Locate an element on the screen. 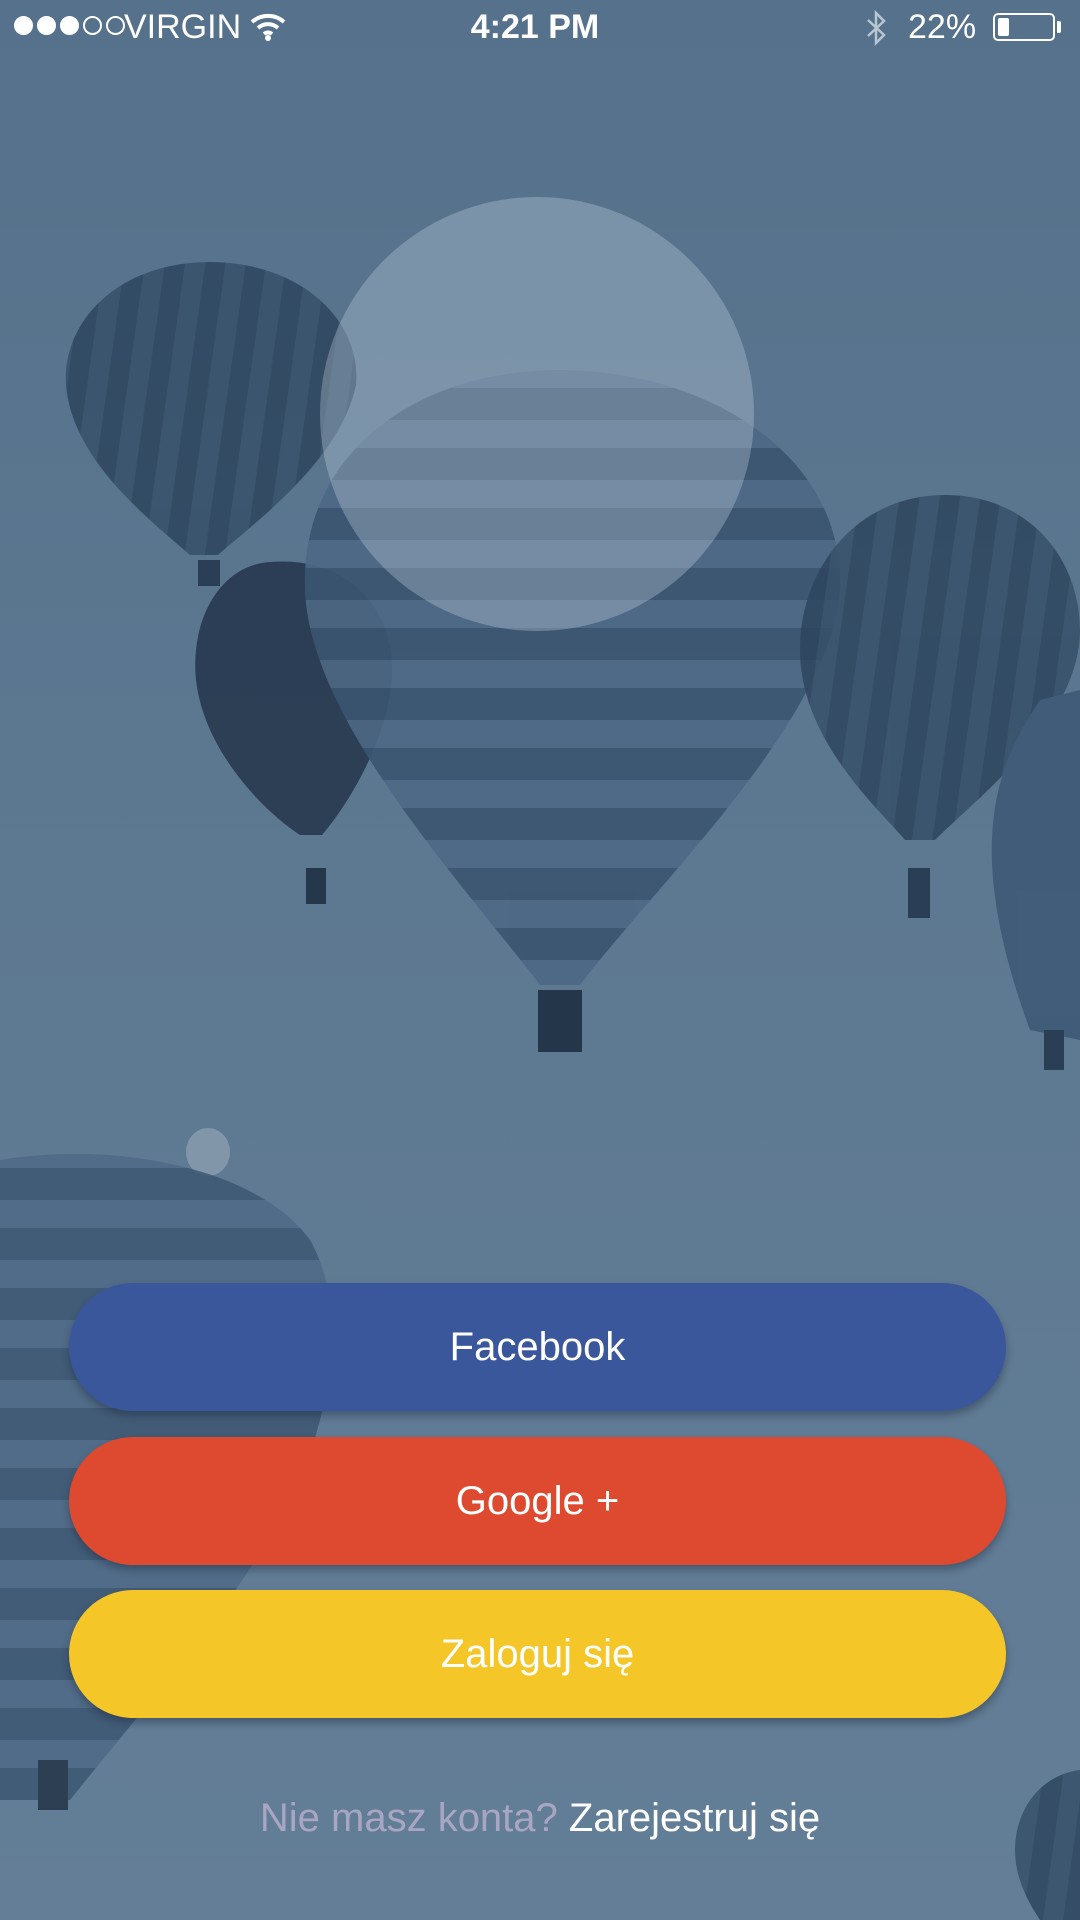 The image size is (1080, 1920). bluetooth-icon is located at coordinates (876, 28).